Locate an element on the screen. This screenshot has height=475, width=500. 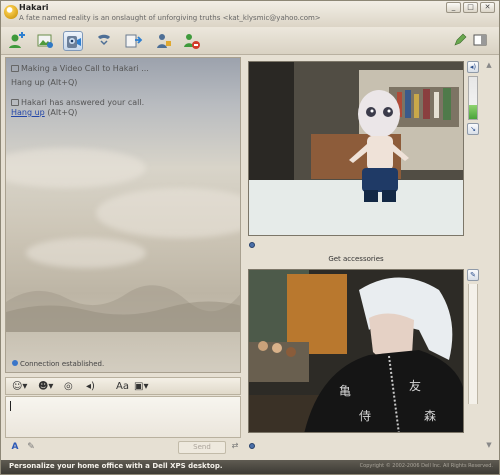
chat-message: Hakari has answered your call. is located at coordinates (77, 102).